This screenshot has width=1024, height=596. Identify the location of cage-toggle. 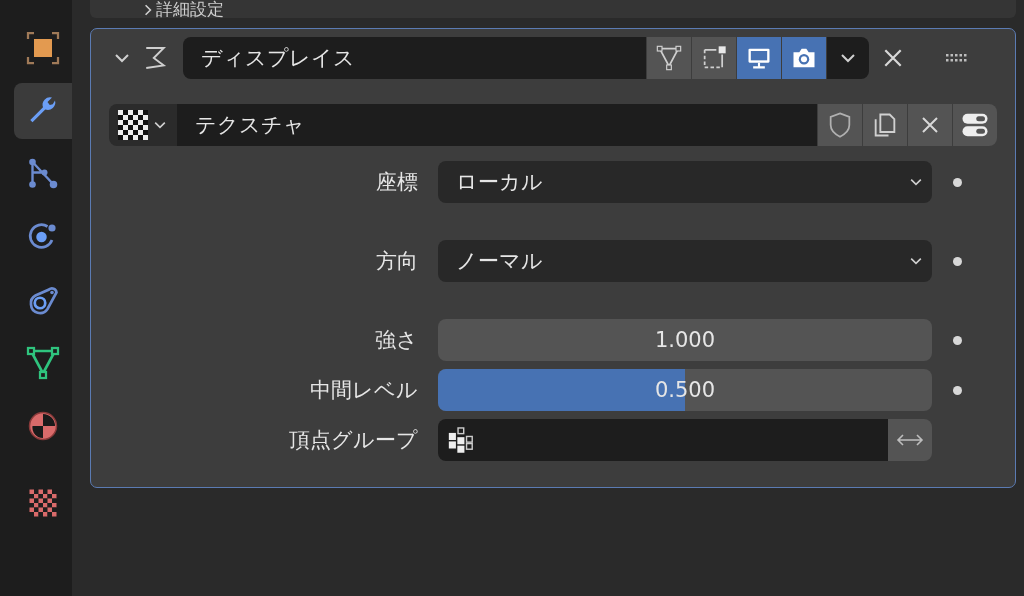
(714, 58).